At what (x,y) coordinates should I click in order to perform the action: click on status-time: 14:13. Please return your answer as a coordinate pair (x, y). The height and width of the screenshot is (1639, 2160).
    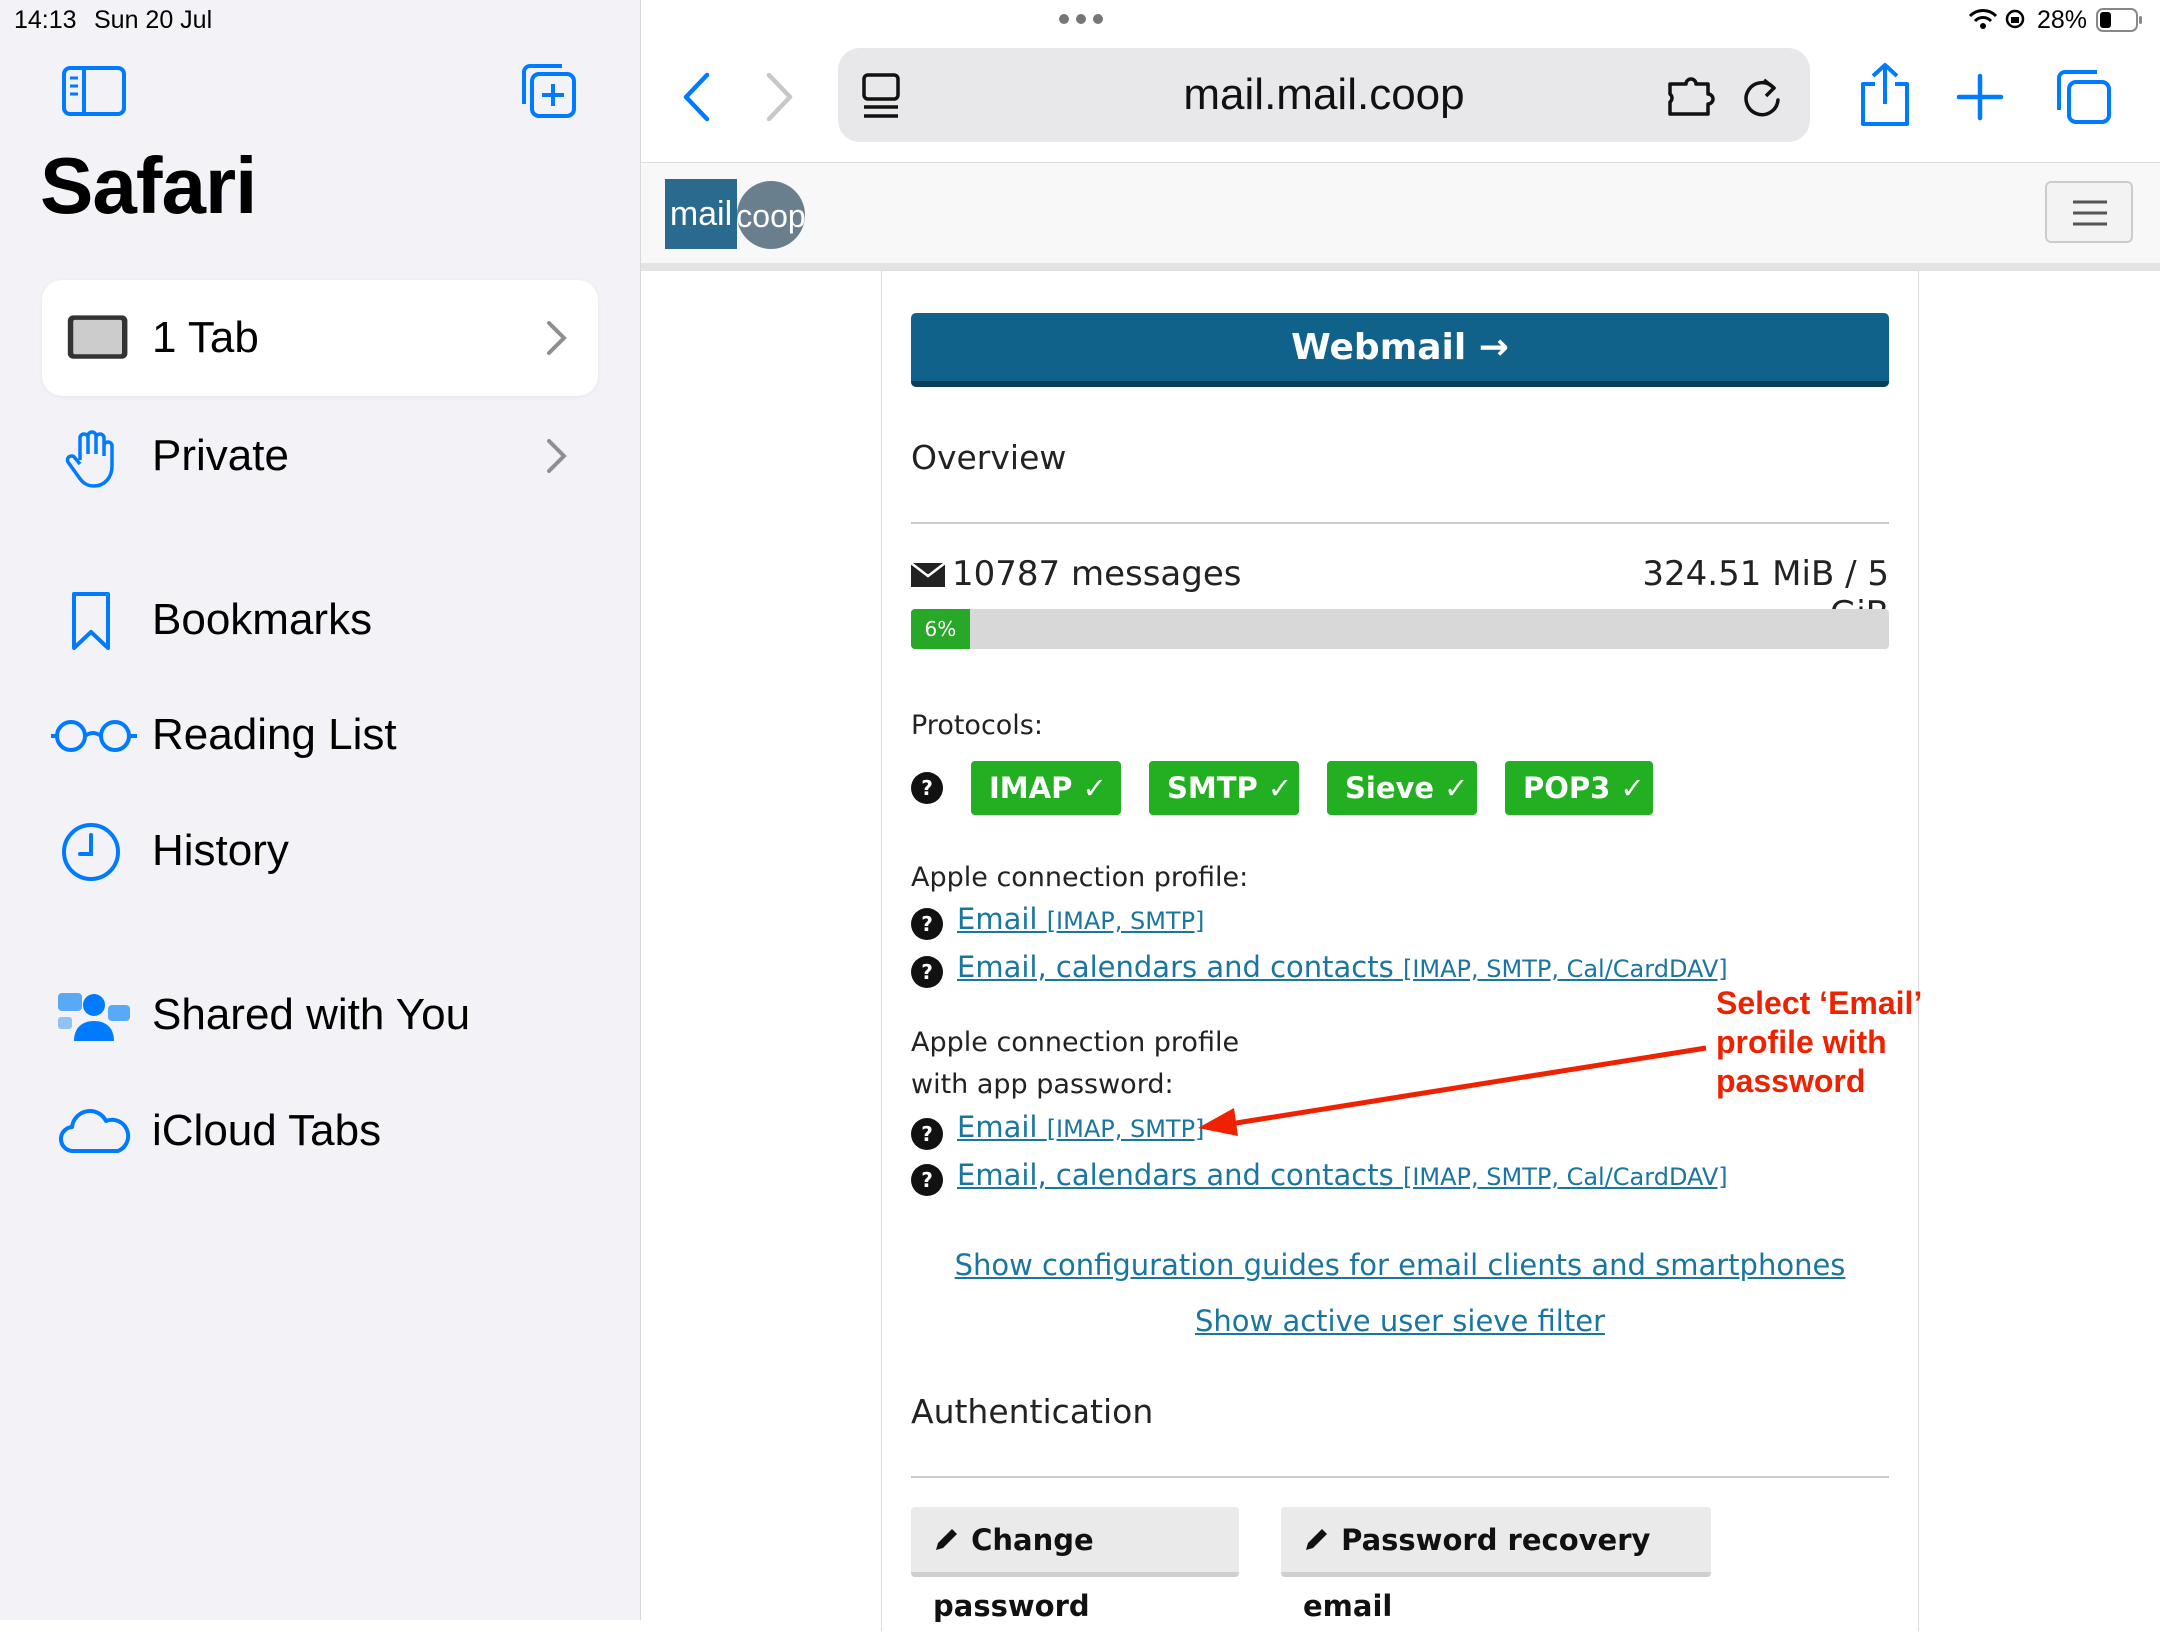
    Looking at the image, I should click on (45, 20).